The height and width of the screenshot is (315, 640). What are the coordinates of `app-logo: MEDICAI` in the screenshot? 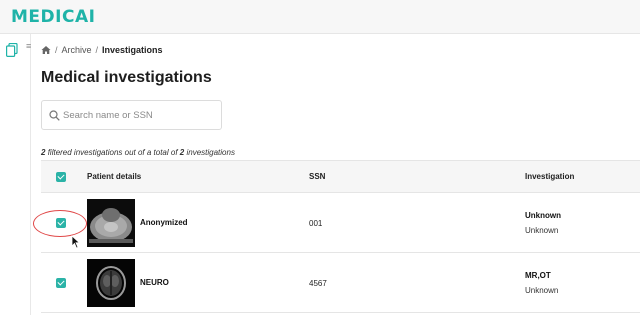 It's located at (53, 17).